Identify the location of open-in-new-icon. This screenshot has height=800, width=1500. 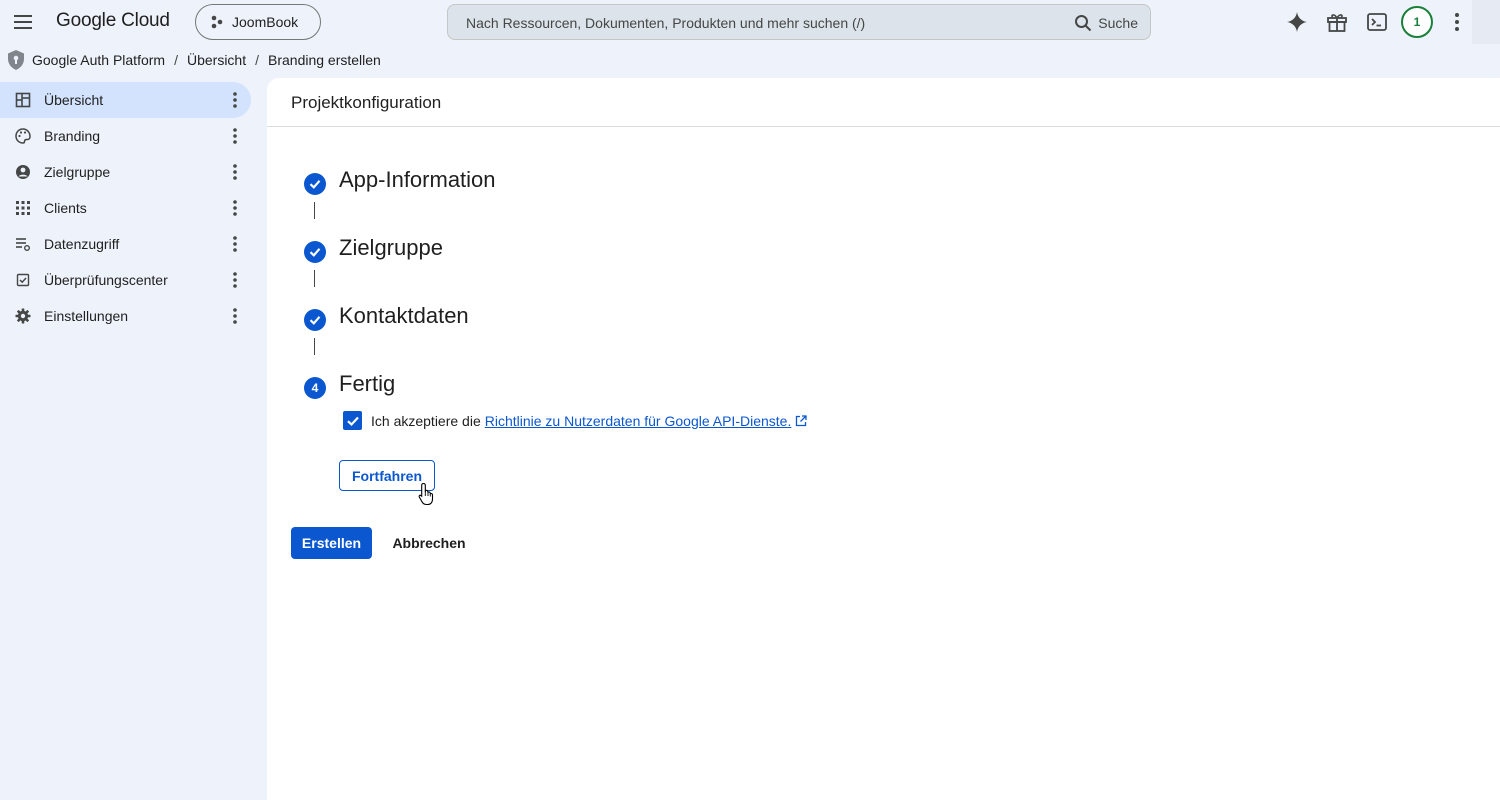
(801, 420).